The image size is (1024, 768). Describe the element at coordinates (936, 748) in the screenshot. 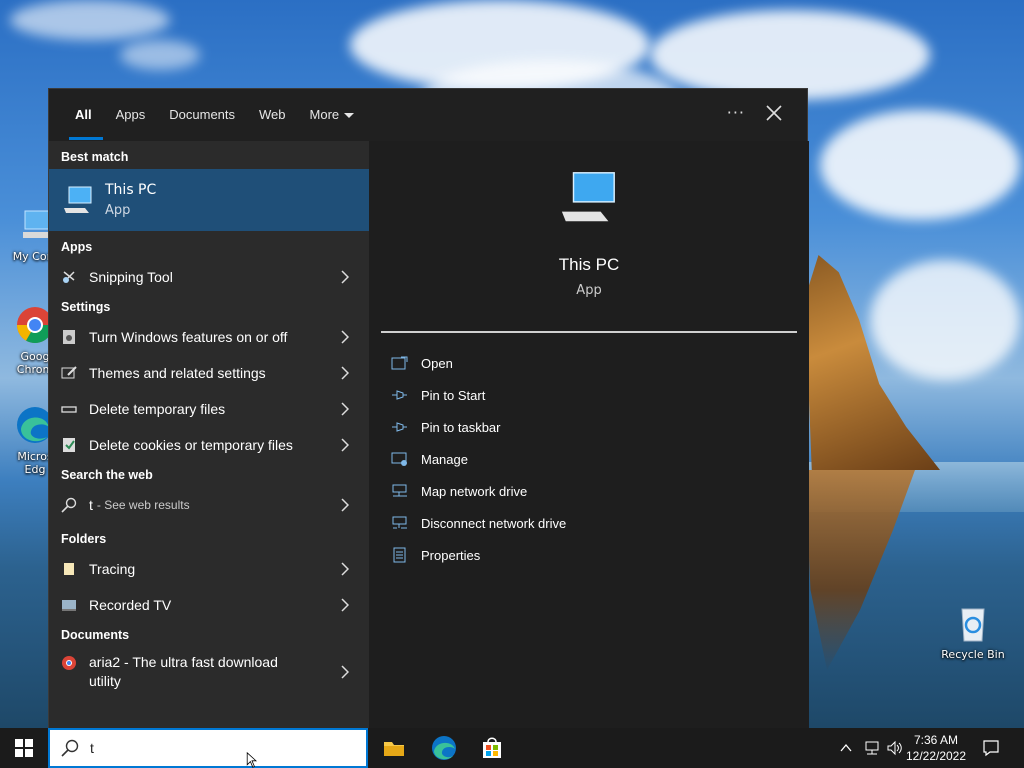

I see `clock: 7:36 AM 12/22/2022` at that location.